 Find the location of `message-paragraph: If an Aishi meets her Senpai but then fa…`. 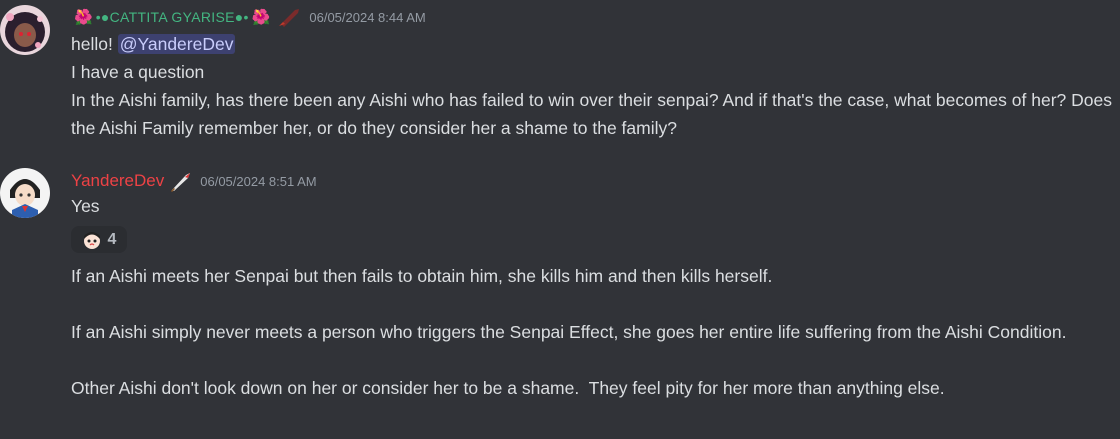

message-paragraph: If an Aishi meets her Senpai but then fa… is located at coordinates (422, 276).